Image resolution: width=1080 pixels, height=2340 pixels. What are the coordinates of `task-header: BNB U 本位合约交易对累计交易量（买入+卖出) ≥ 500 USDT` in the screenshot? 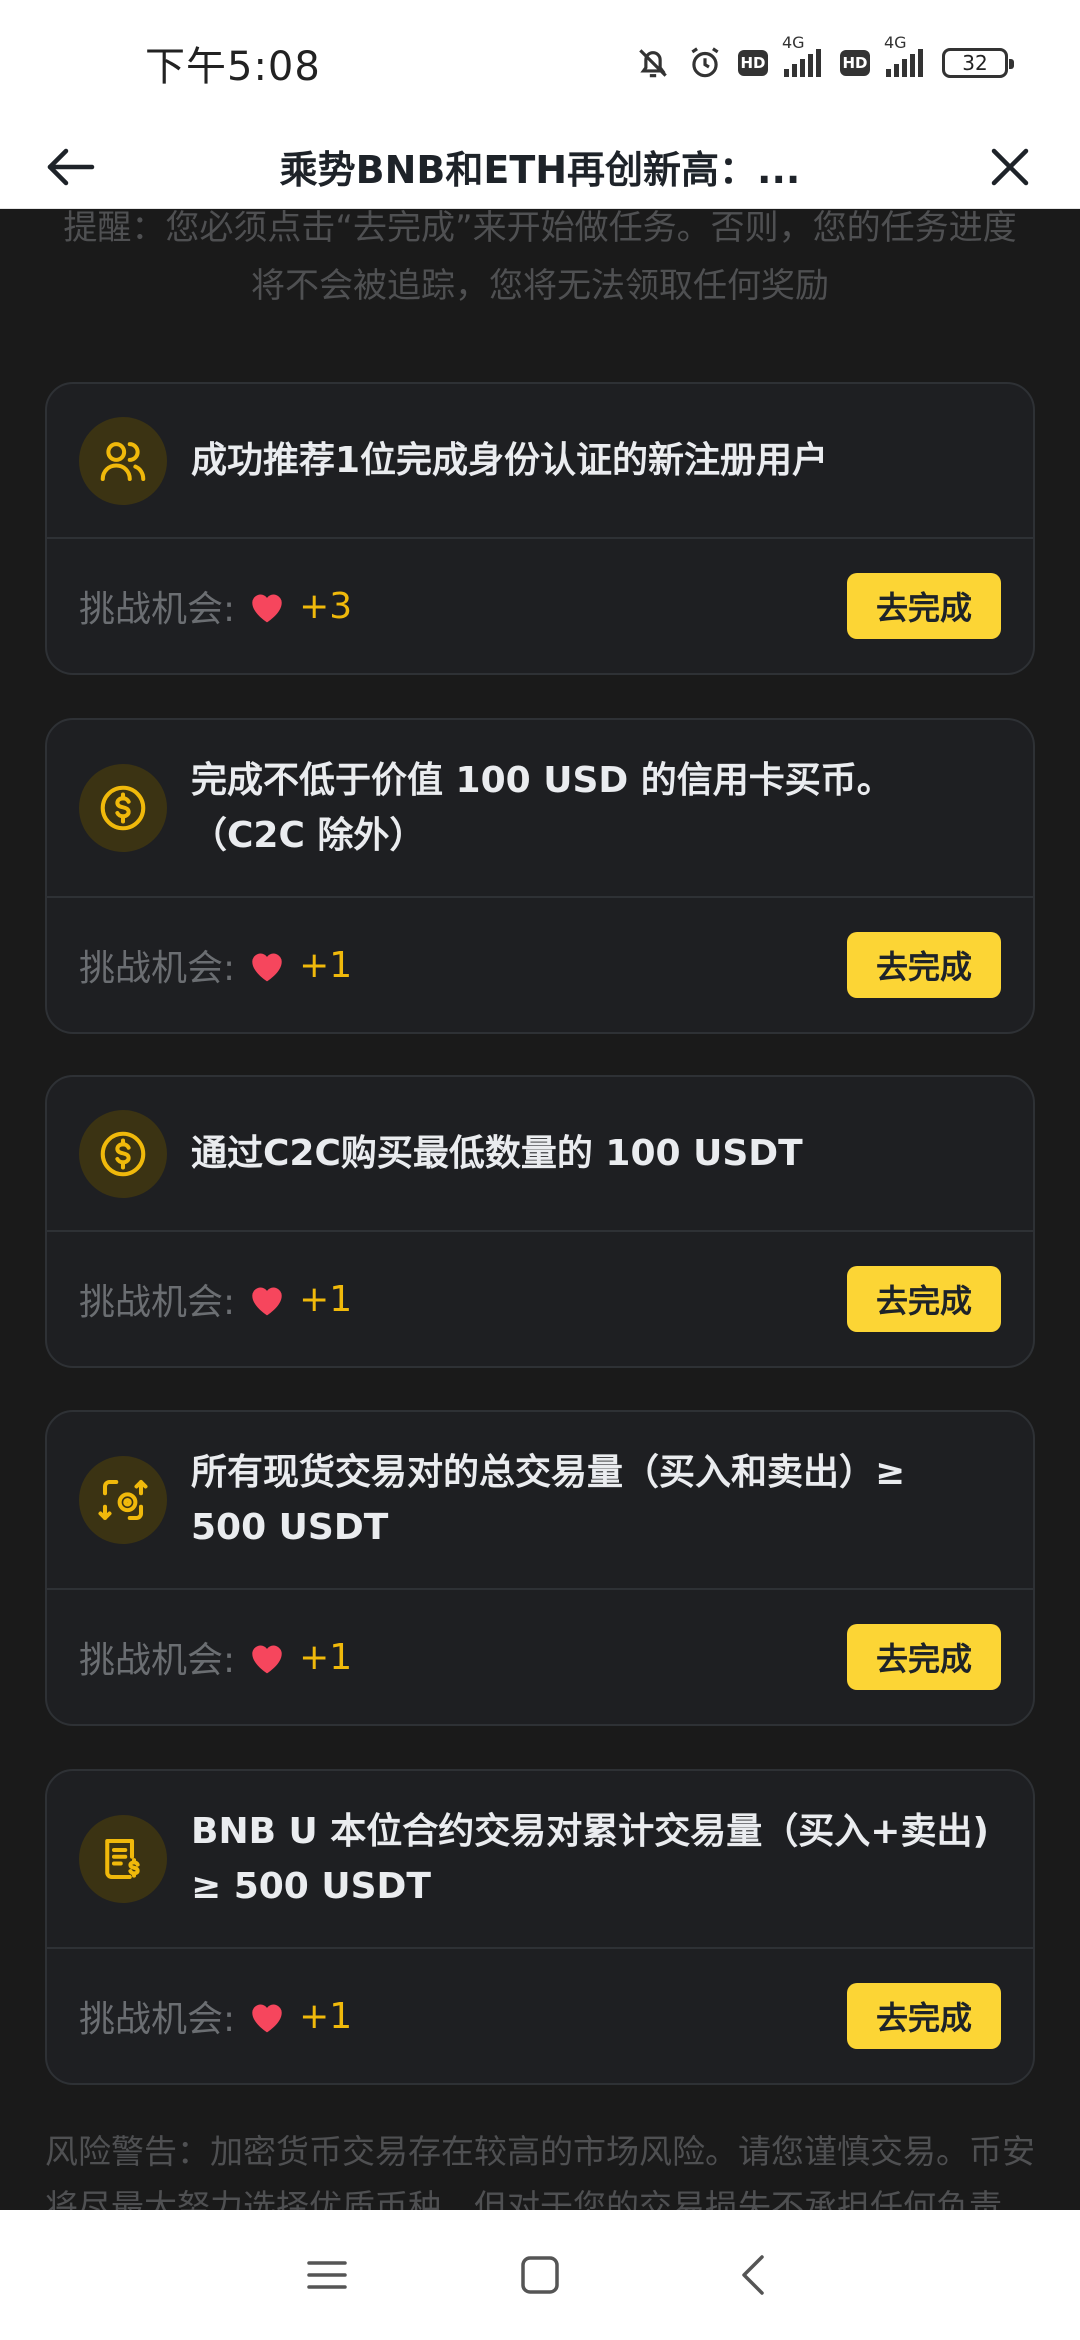 It's located at (540, 1860).